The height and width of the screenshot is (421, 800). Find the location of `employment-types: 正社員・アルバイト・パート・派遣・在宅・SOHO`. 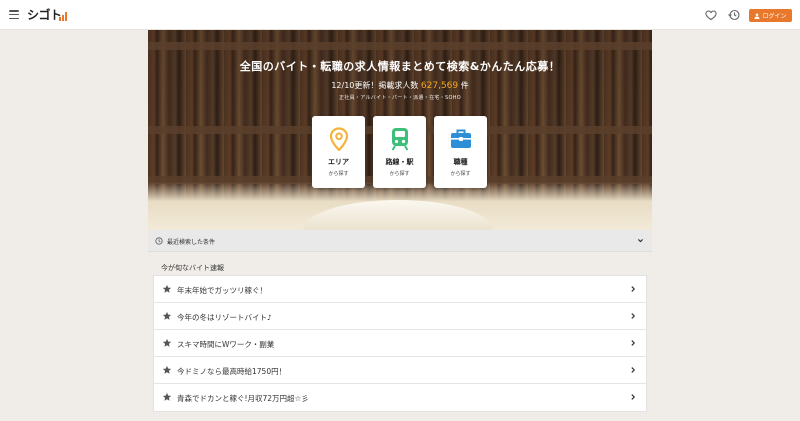

employment-types: 正社員・アルバイト・パート・派遣・在宅・SOHO is located at coordinates (400, 98).